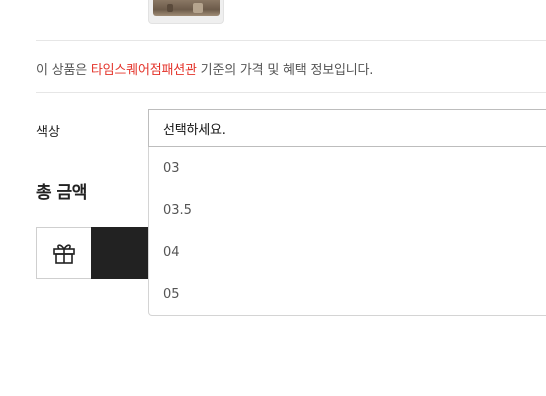 Image resolution: width=546 pixels, height=396 pixels. Describe the element at coordinates (194, 130) in the screenshot. I see `color-select-value: 선택하세요.` at that location.